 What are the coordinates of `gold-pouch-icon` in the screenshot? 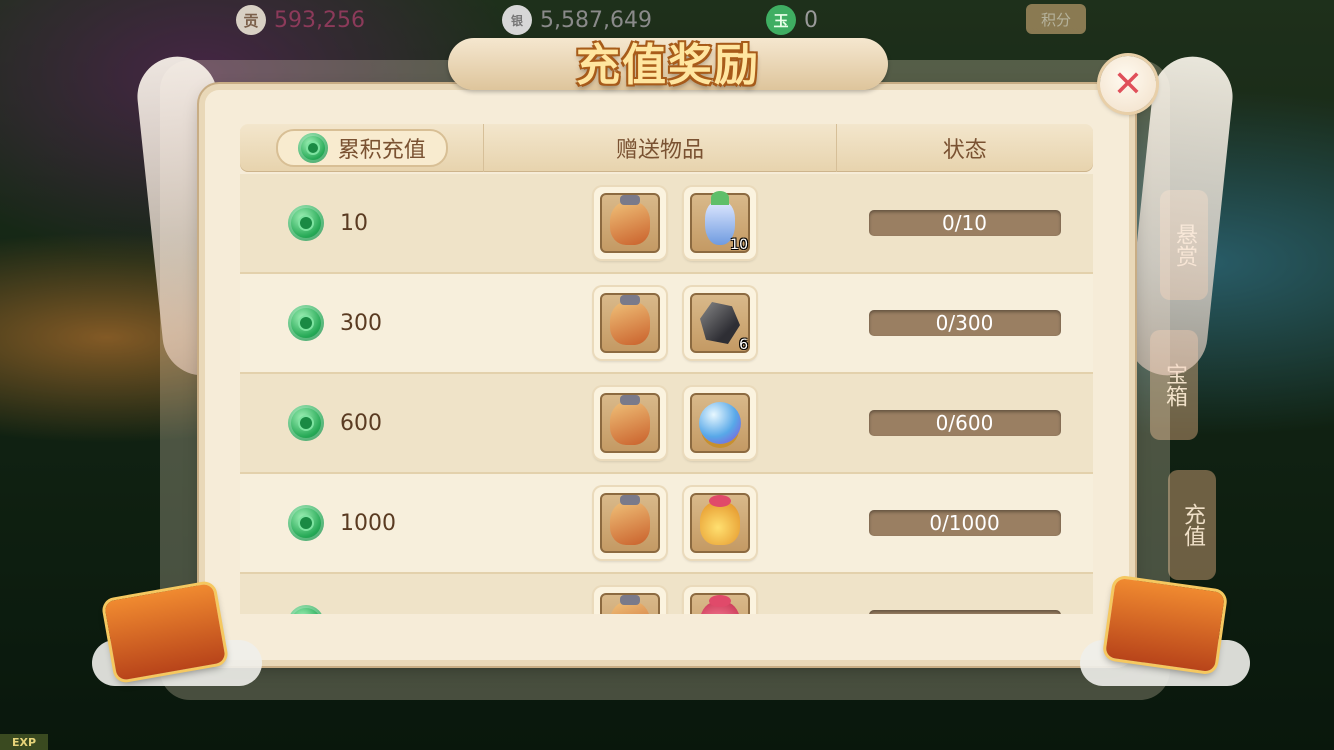 It's located at (720, 520).